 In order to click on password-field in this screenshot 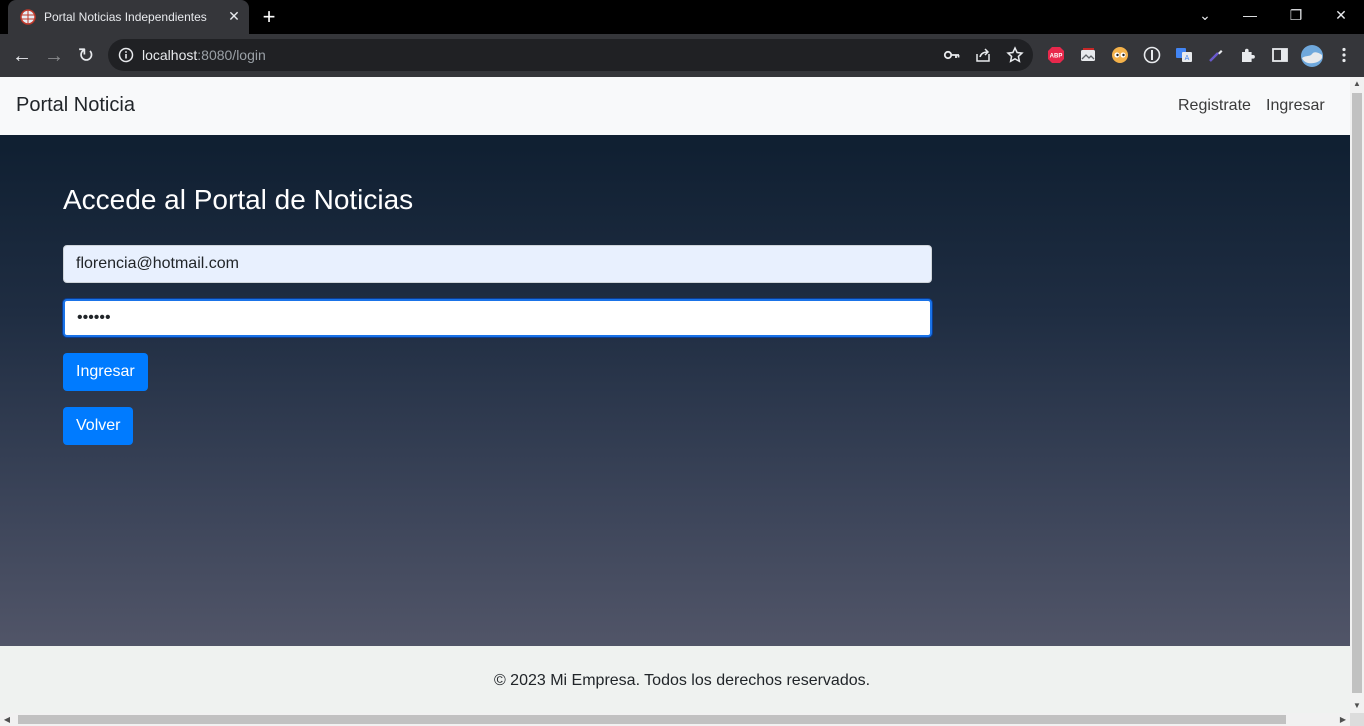, I will do `click(497, 318)`.